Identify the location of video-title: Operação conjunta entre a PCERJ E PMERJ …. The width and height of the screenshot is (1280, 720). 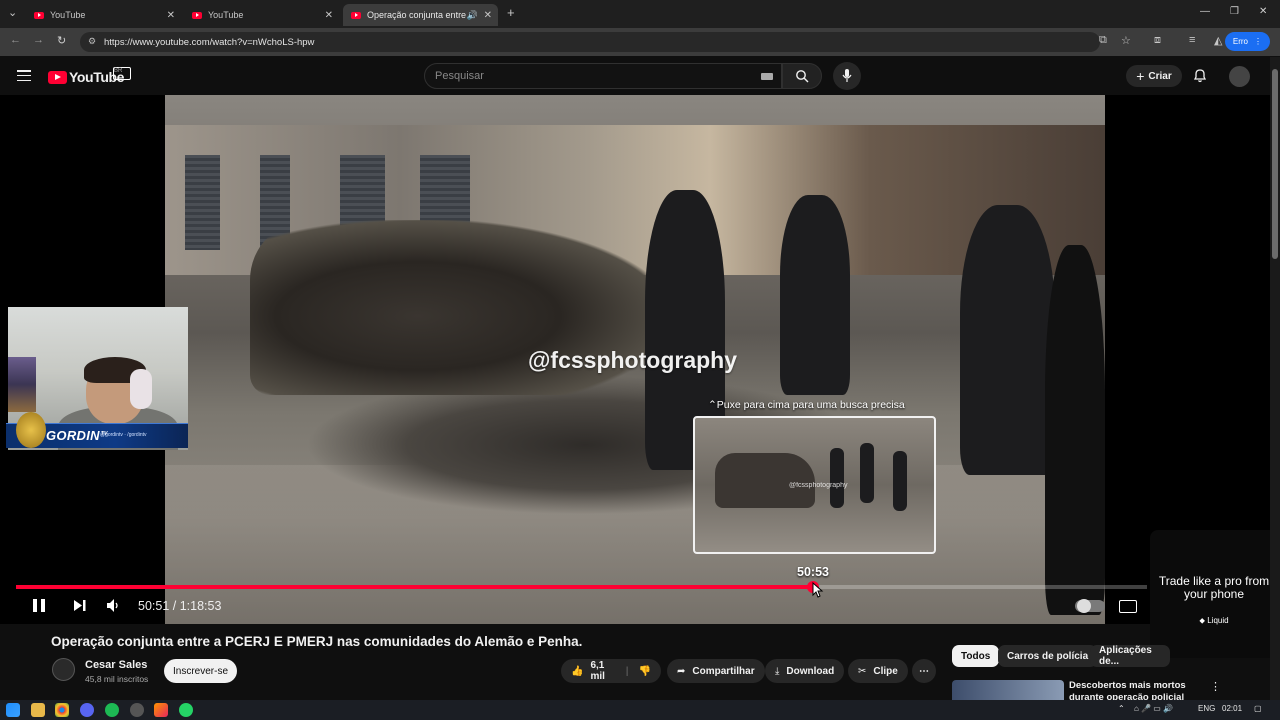
(317, 641).